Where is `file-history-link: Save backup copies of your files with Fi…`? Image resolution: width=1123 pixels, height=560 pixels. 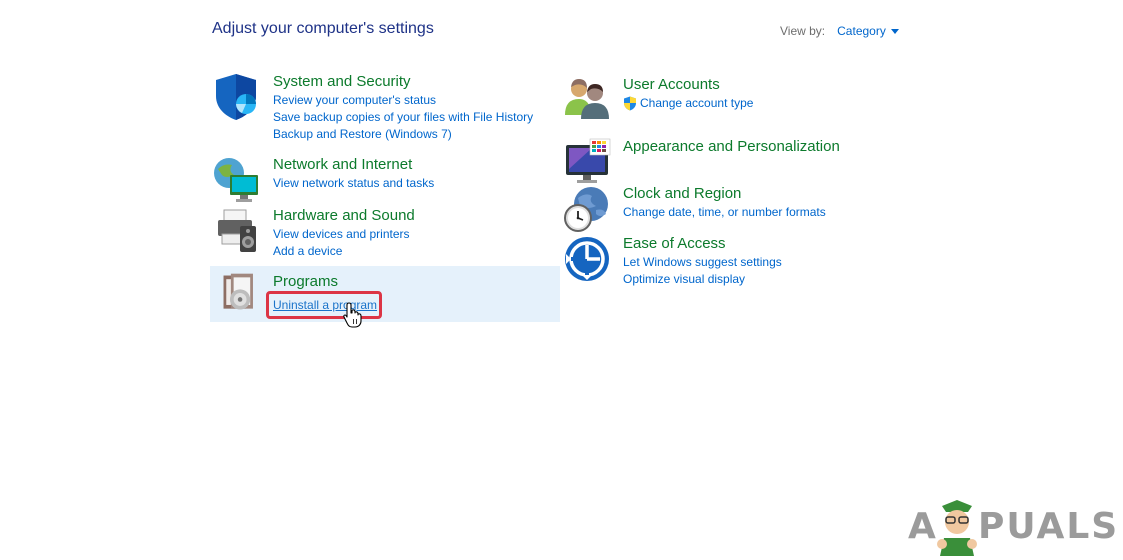
file-history-link: Save backup copies of your files with Fi… is located at coordinates (403, 117).